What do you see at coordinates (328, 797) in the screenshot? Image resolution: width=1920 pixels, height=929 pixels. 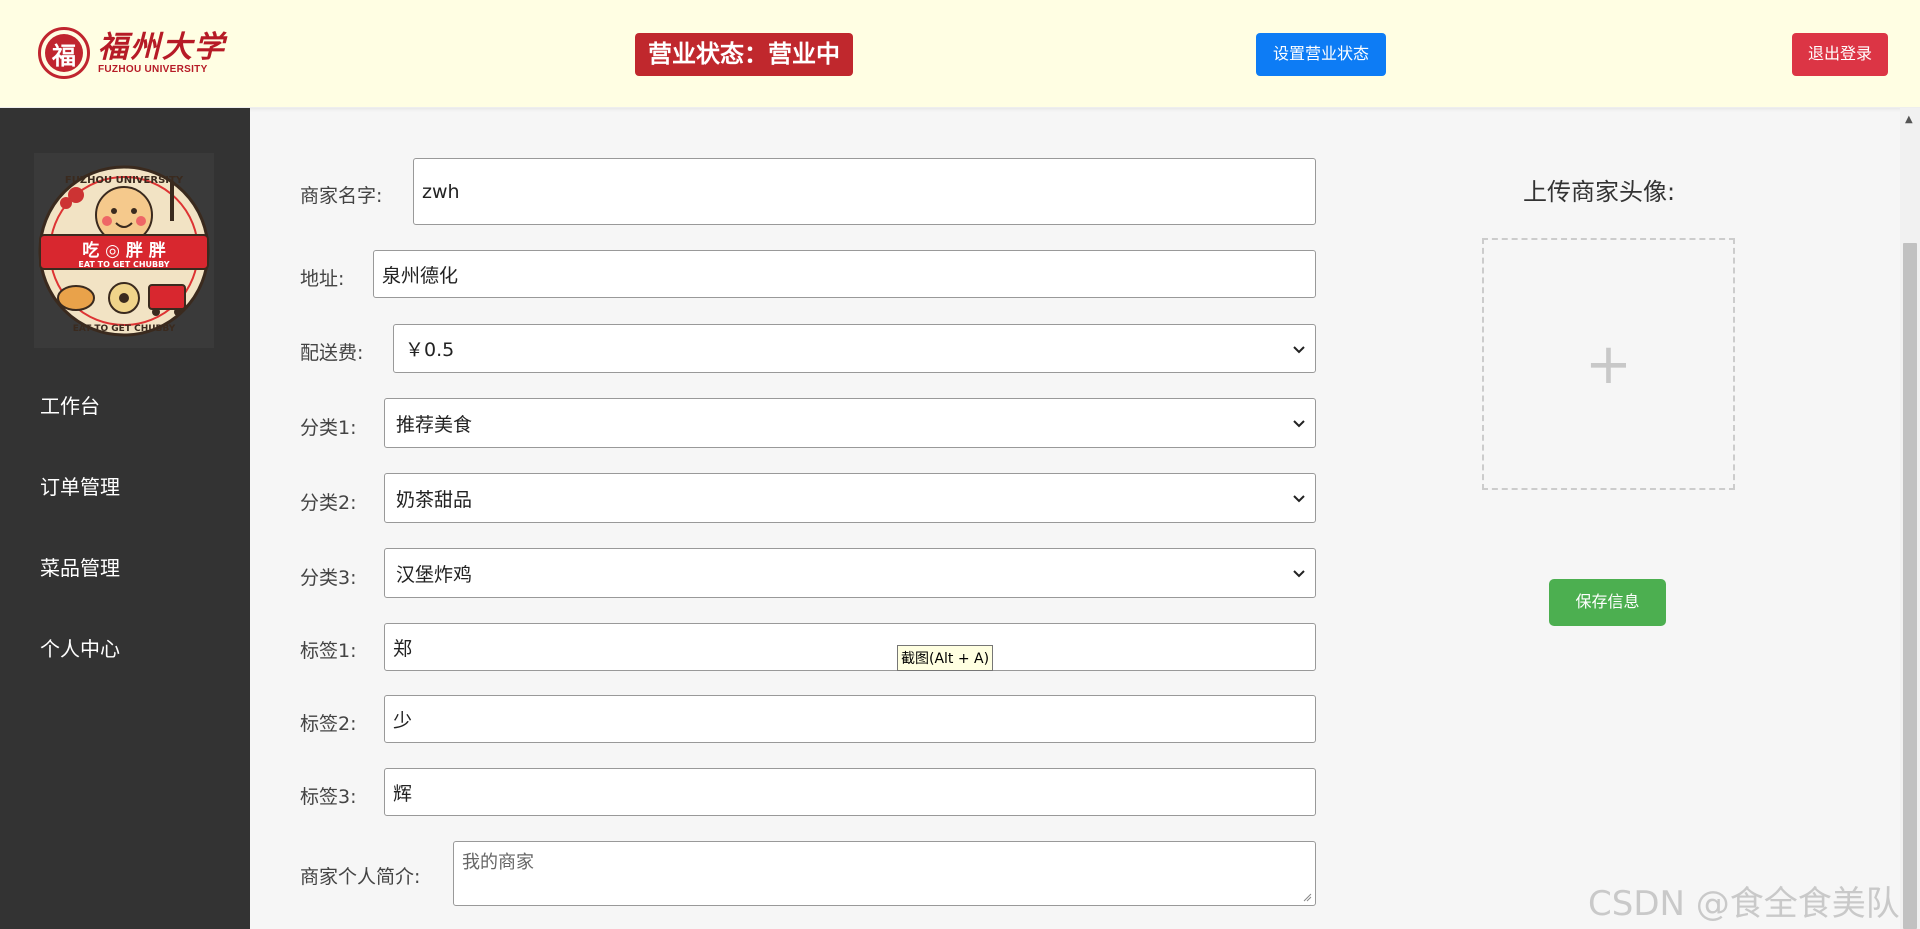 I see `tag3-label: 标签3:` at bounding box center [328, 797].